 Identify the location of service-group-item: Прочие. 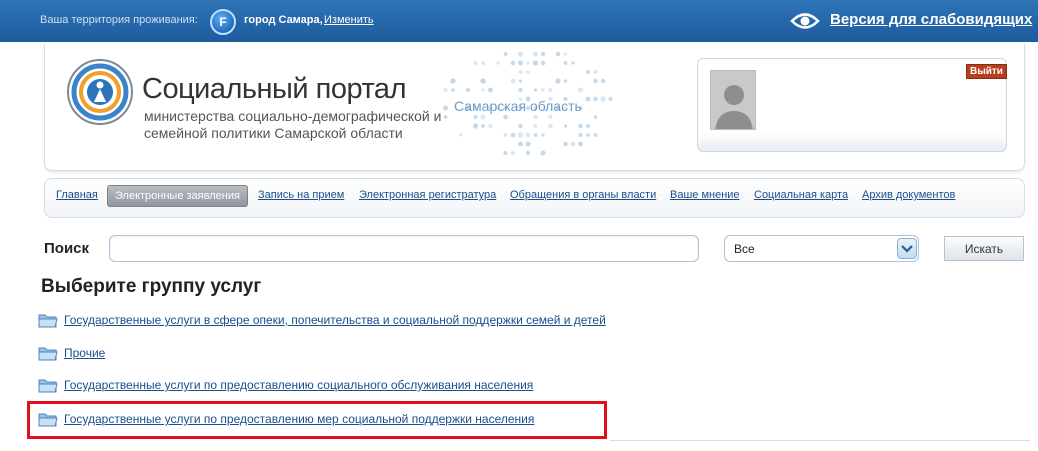
(71, 353).